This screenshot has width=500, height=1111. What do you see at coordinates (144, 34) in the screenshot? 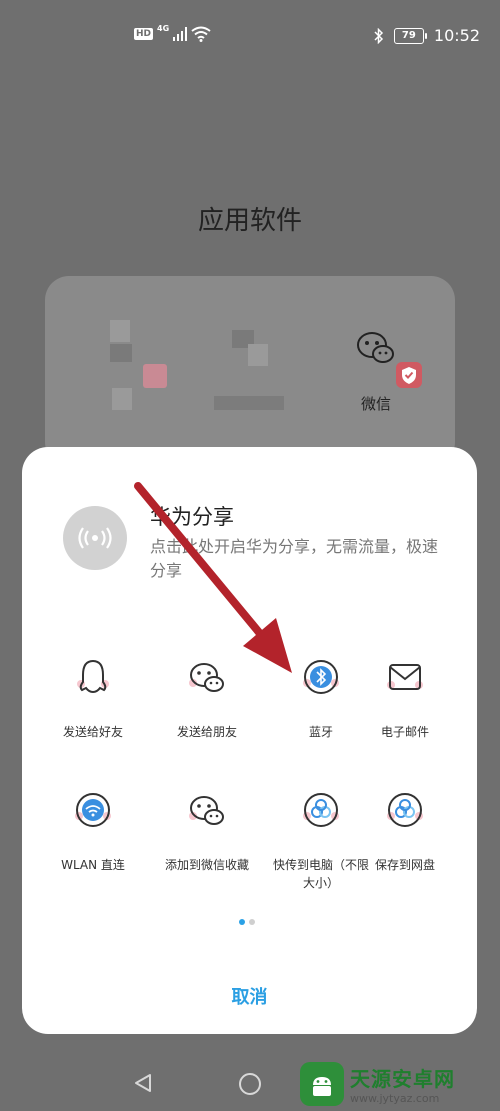
I see `hd-badge: HD` at bounding box center [144, 34].